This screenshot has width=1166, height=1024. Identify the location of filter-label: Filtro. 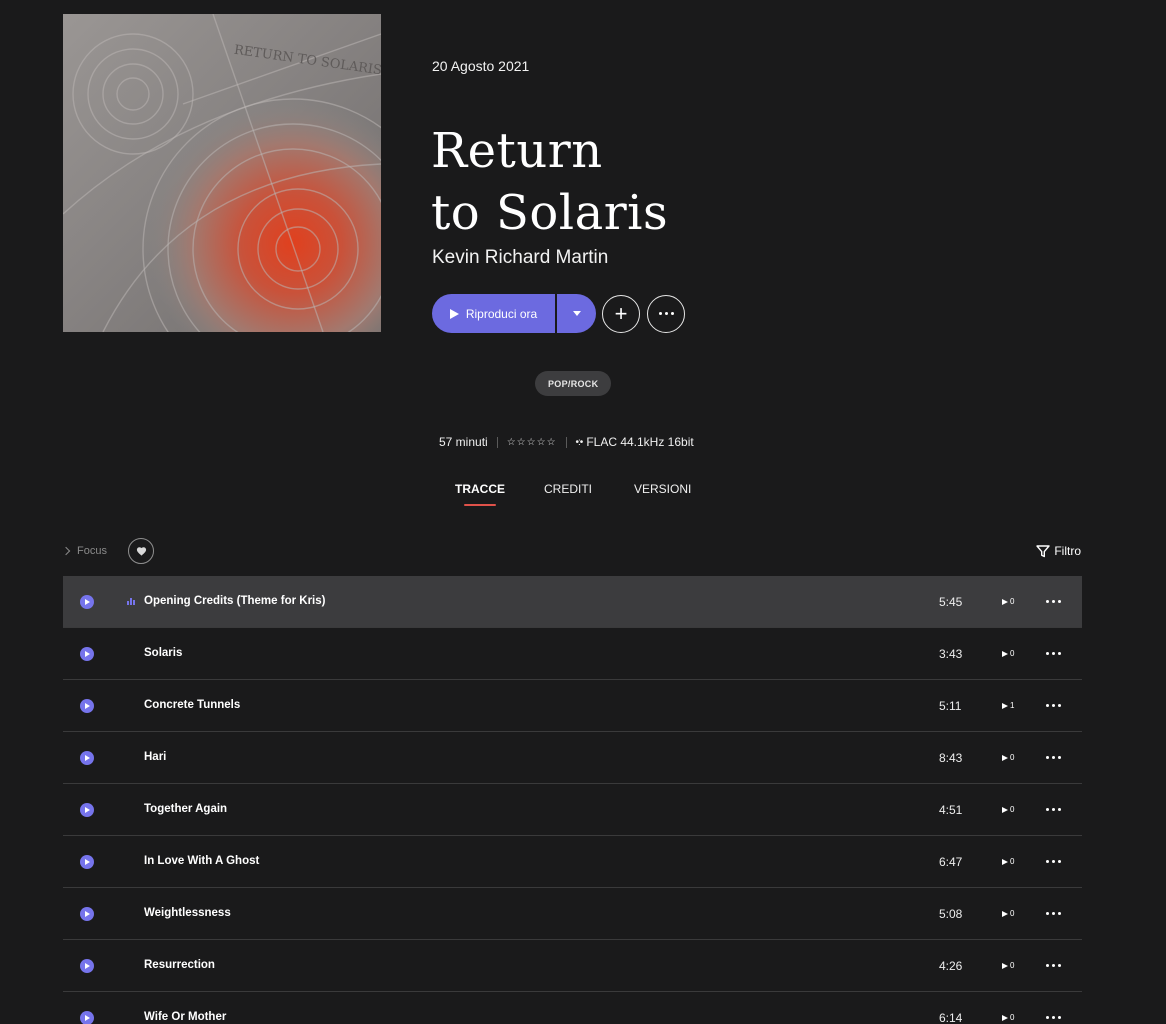
(1067, 551).